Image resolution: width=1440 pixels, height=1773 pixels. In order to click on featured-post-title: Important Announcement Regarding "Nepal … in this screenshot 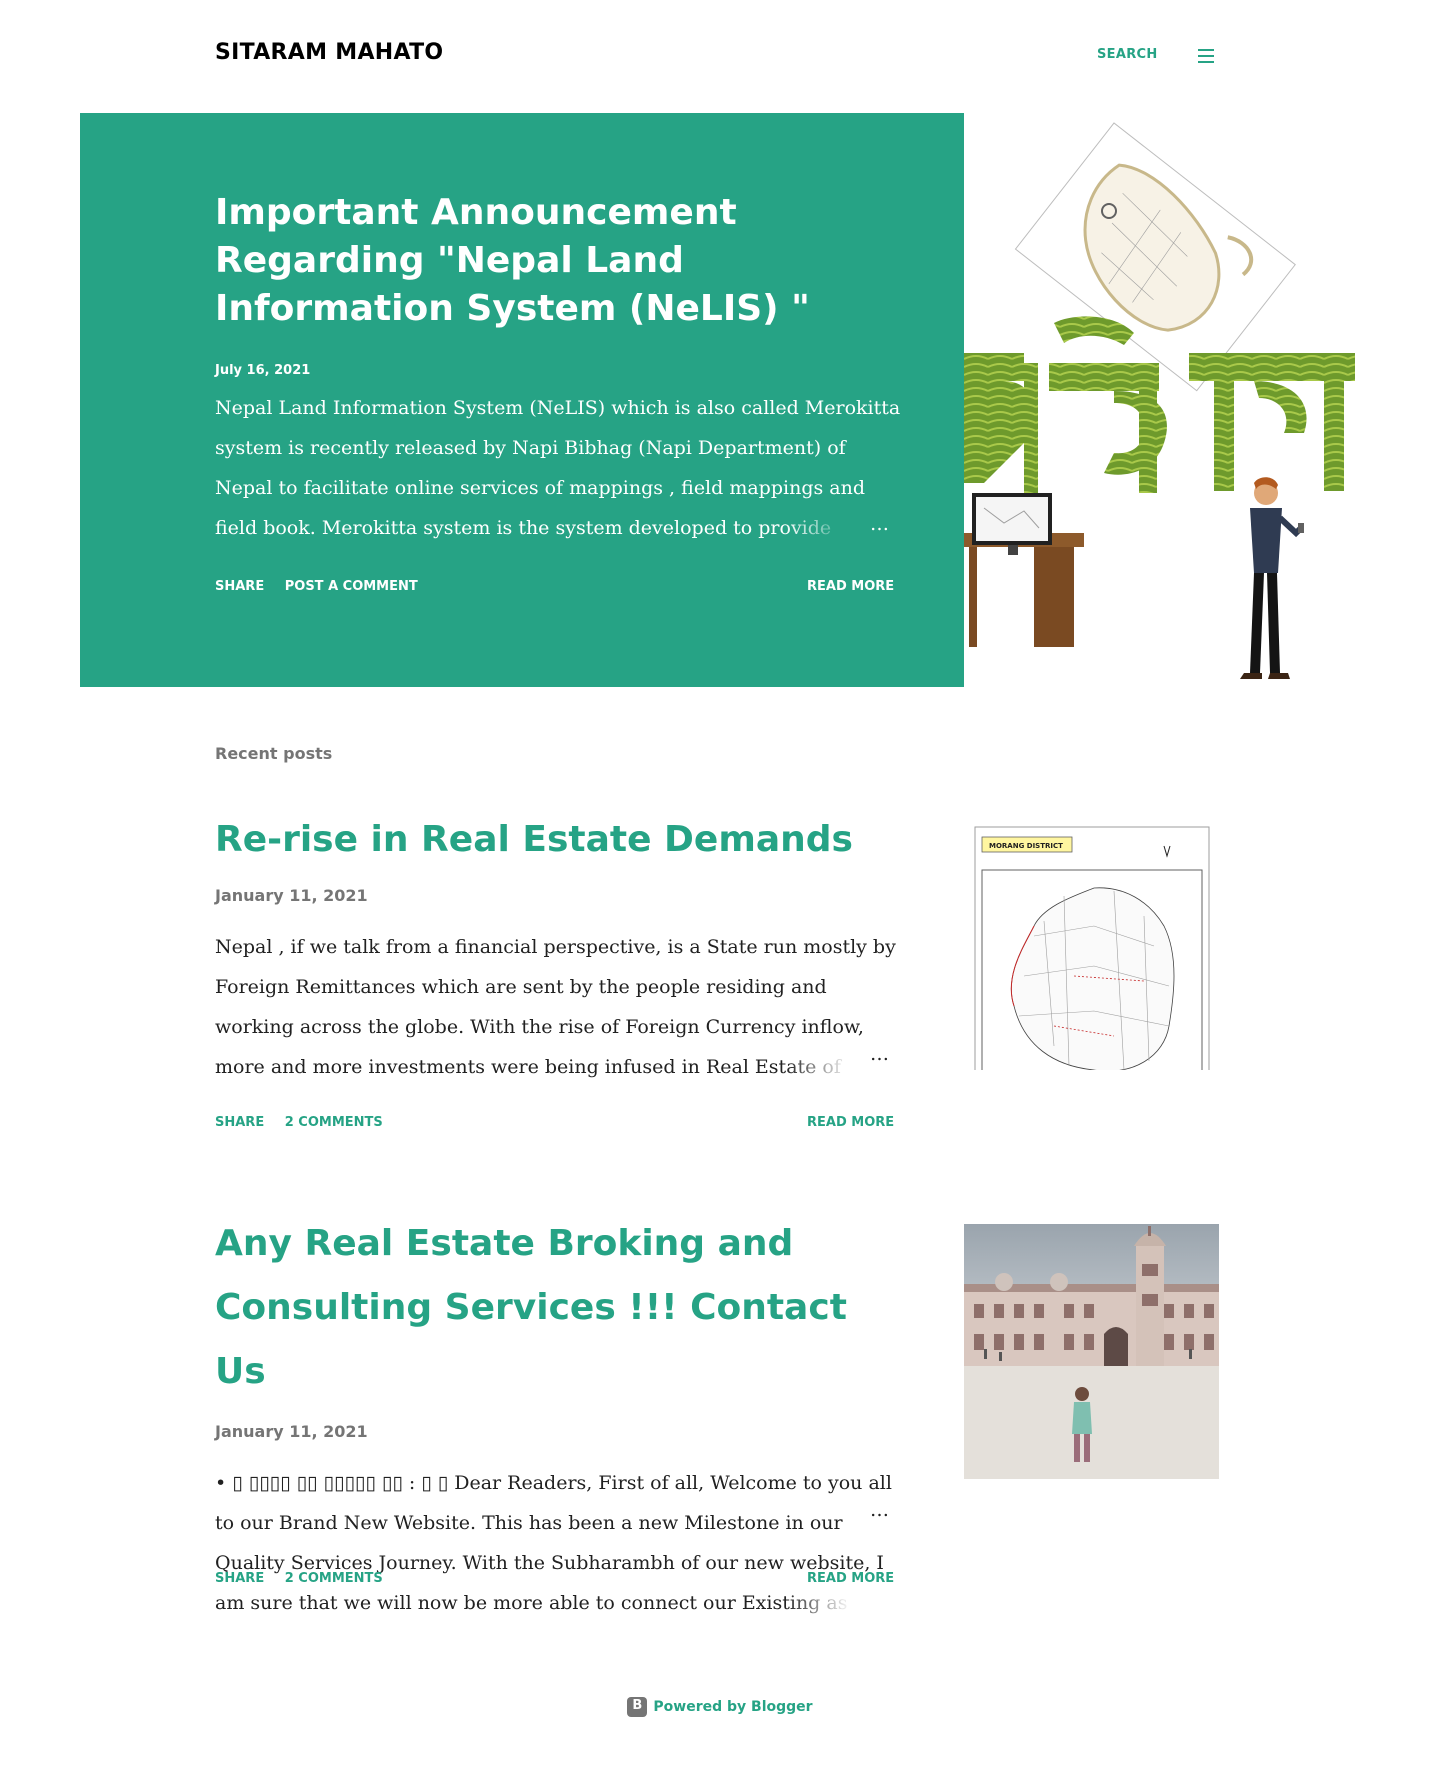, I will do `click(555, 261)`.